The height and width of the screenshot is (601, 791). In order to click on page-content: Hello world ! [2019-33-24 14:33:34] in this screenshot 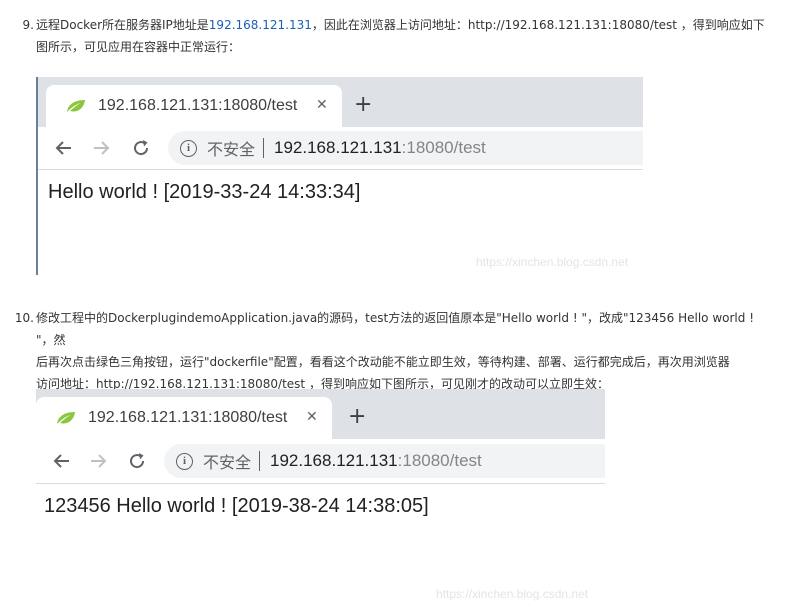, I will do `click(204, 192)`.